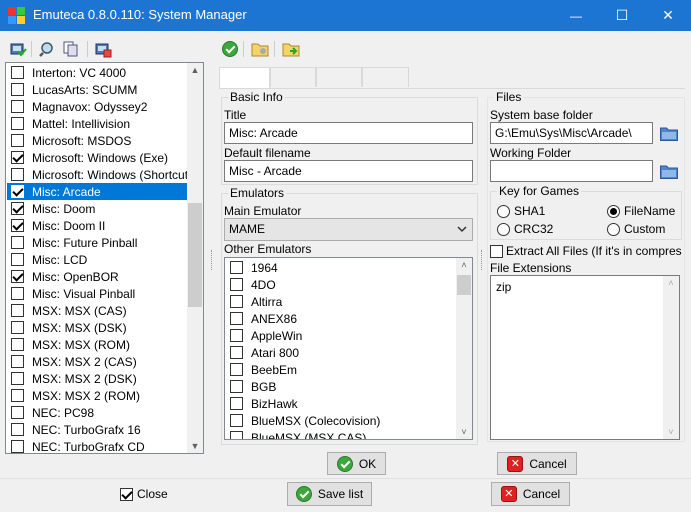 This screenshot has width=691, height=512. Describe the element at coordinates (464, 265) in the screenshot. I see `emu-scroll-up-icon: ˄` at that location.